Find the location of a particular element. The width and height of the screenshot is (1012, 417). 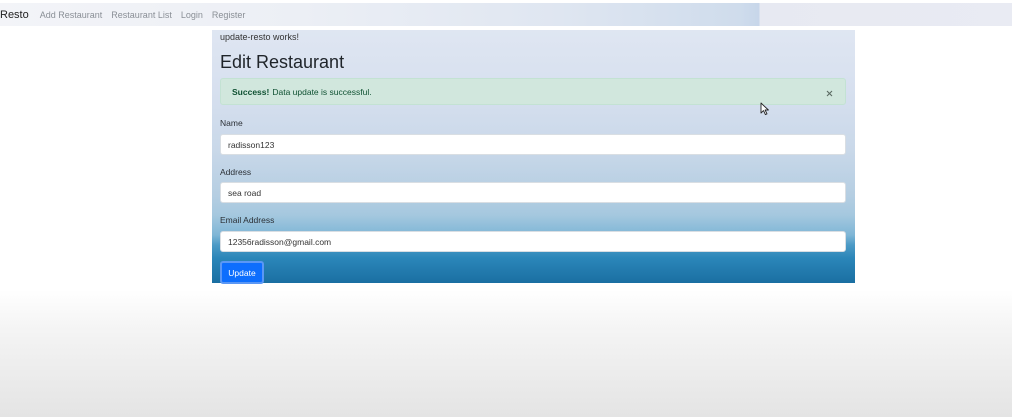

alert-strong: Success! is located at coordinates (251, 91).